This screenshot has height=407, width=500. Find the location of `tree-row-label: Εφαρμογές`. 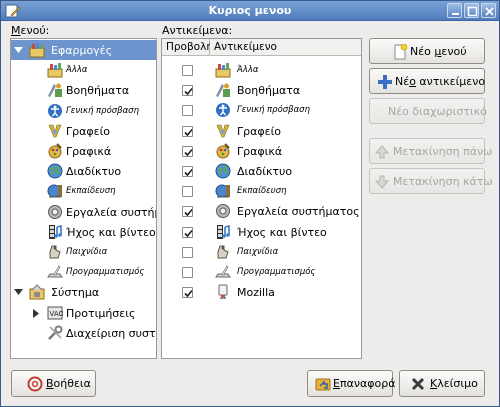

tree-row-label: Εφαρμογές is located at coordinates (82, 50).